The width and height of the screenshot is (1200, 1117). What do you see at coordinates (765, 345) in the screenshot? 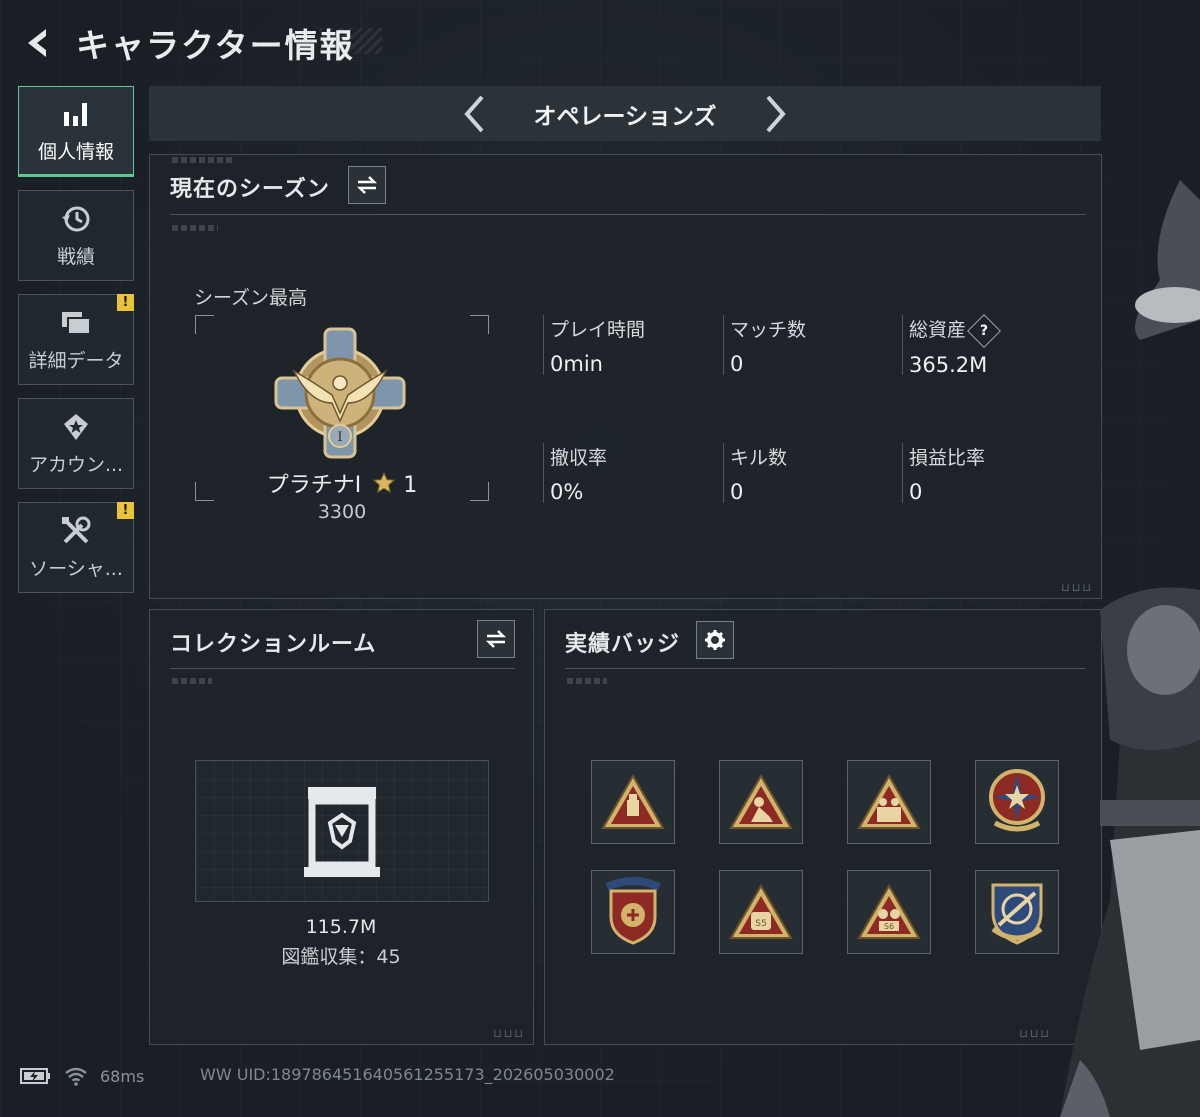
I see `stat-matches: マッチ数 0` at bounding box center [765, 345].